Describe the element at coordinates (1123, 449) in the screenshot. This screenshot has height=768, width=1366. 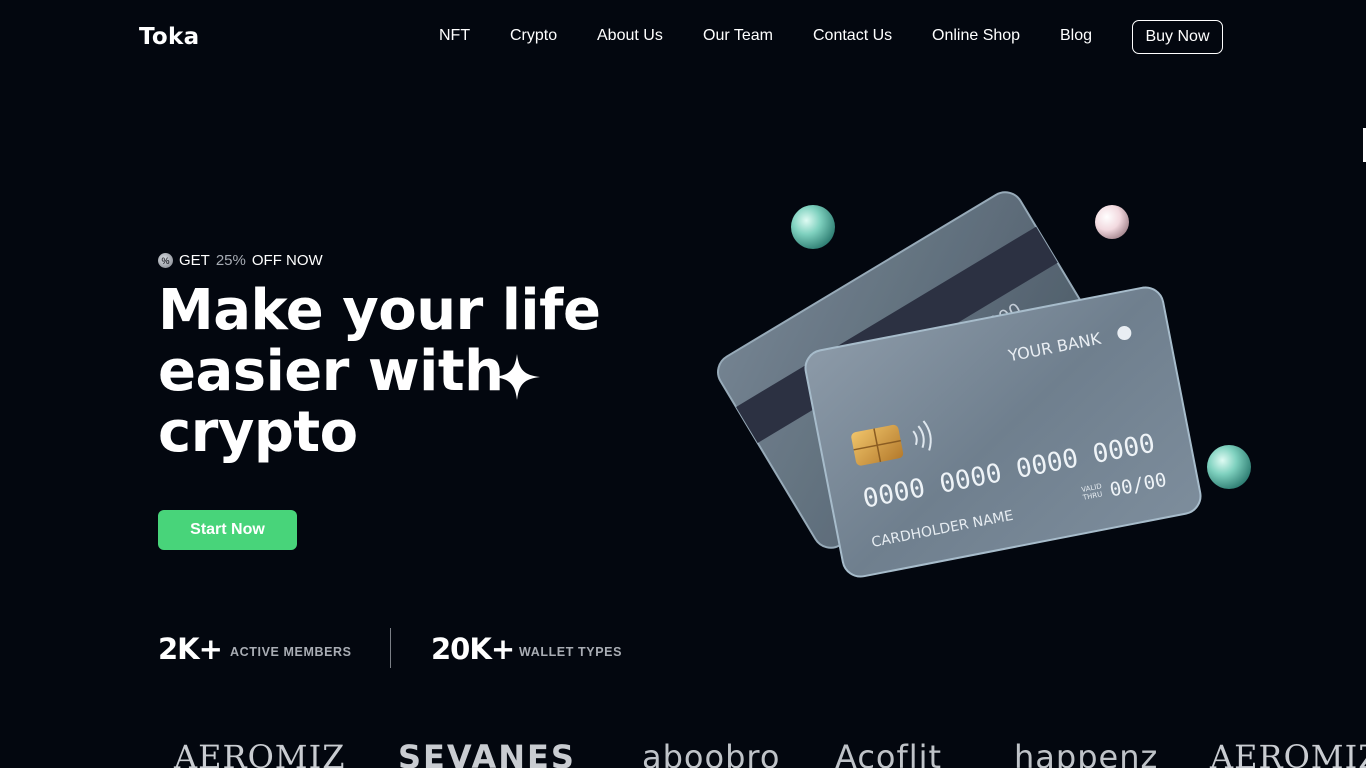
I see `card-number-4: 0000` at that location.